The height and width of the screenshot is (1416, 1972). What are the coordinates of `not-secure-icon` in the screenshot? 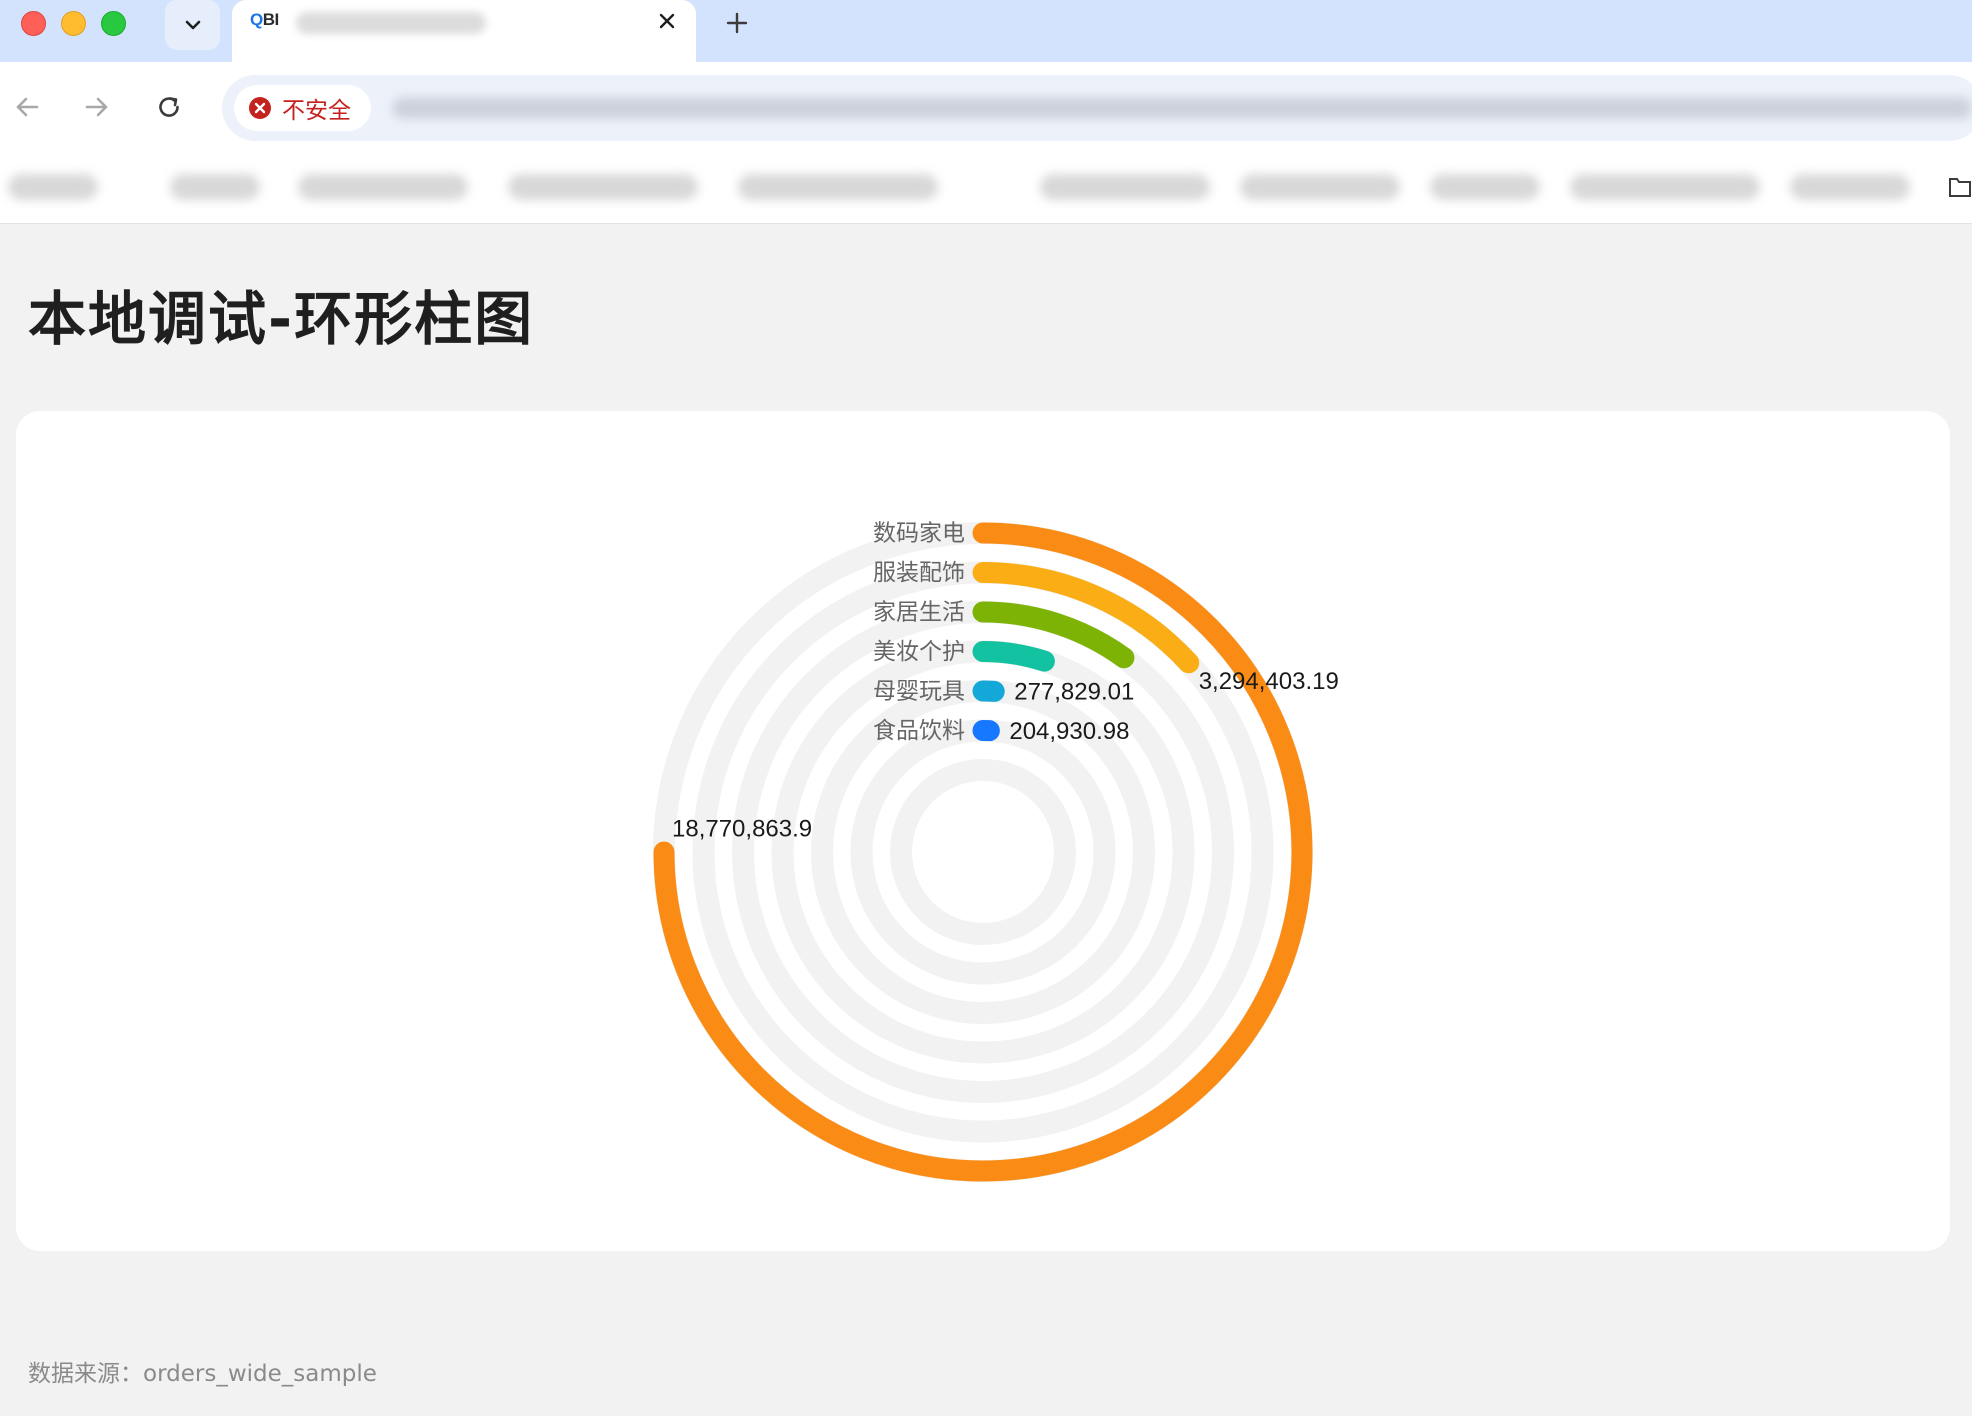 It's located at (260, 108).